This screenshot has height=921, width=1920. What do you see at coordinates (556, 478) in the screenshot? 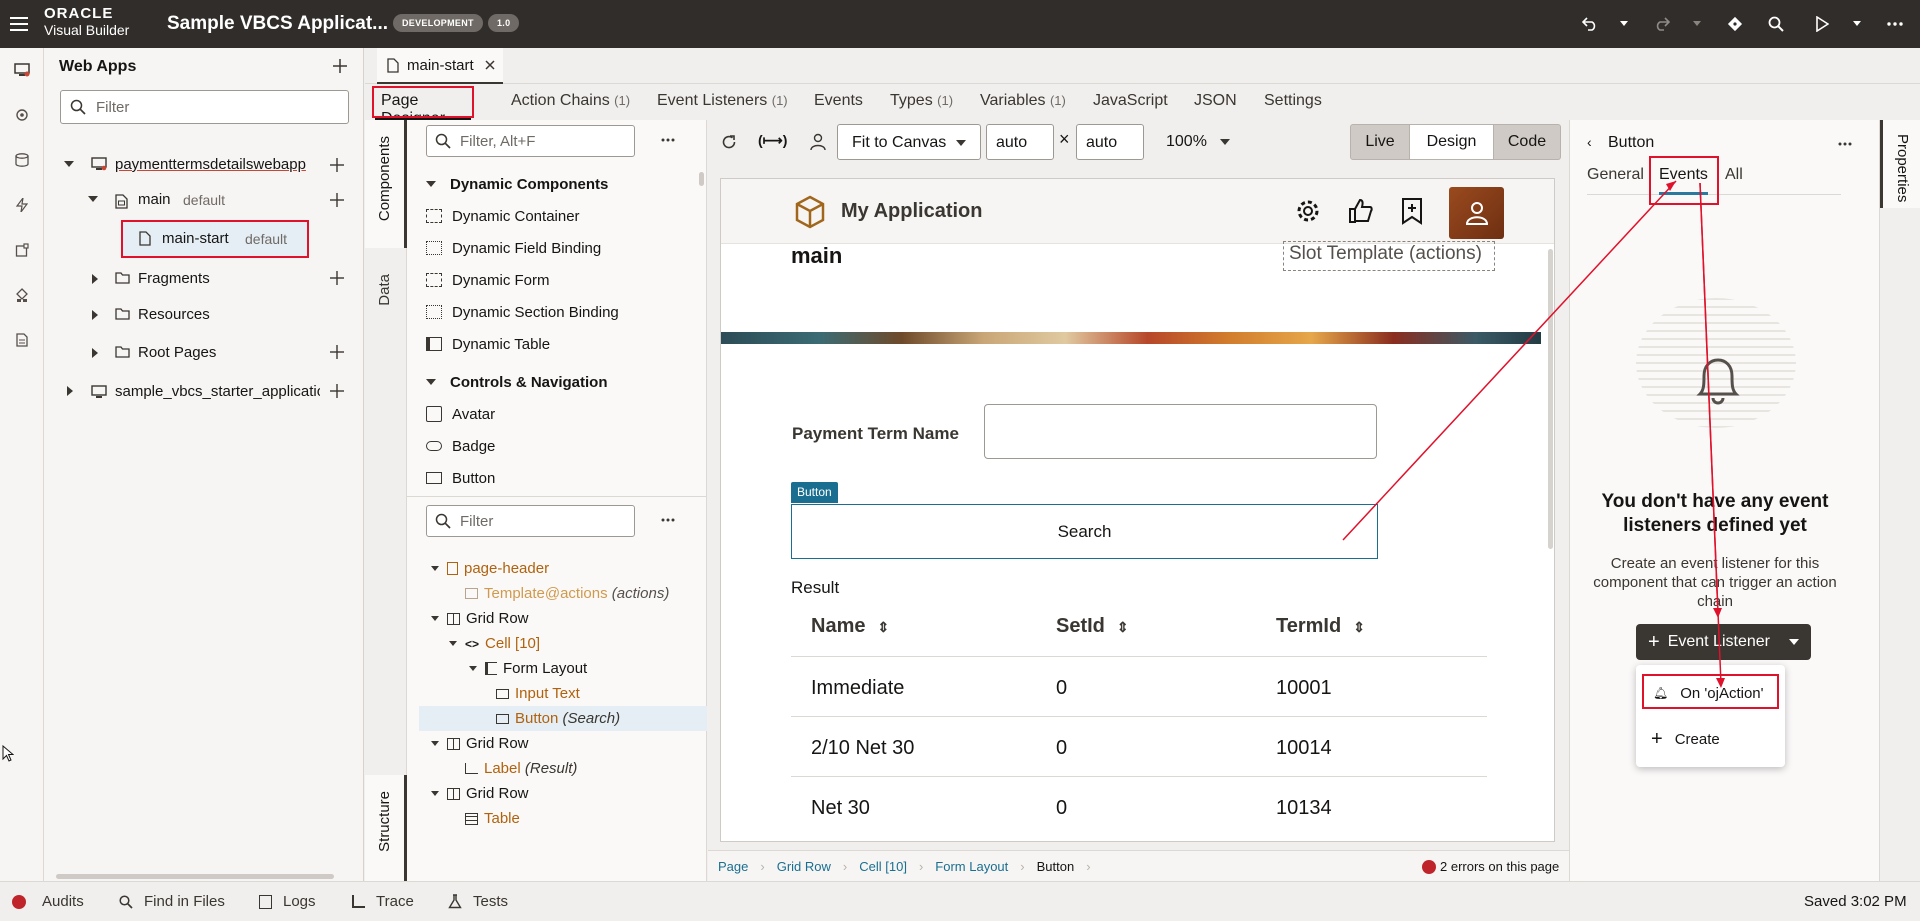
I see `palette-item-button: Button` at bounding box center [556, 478].